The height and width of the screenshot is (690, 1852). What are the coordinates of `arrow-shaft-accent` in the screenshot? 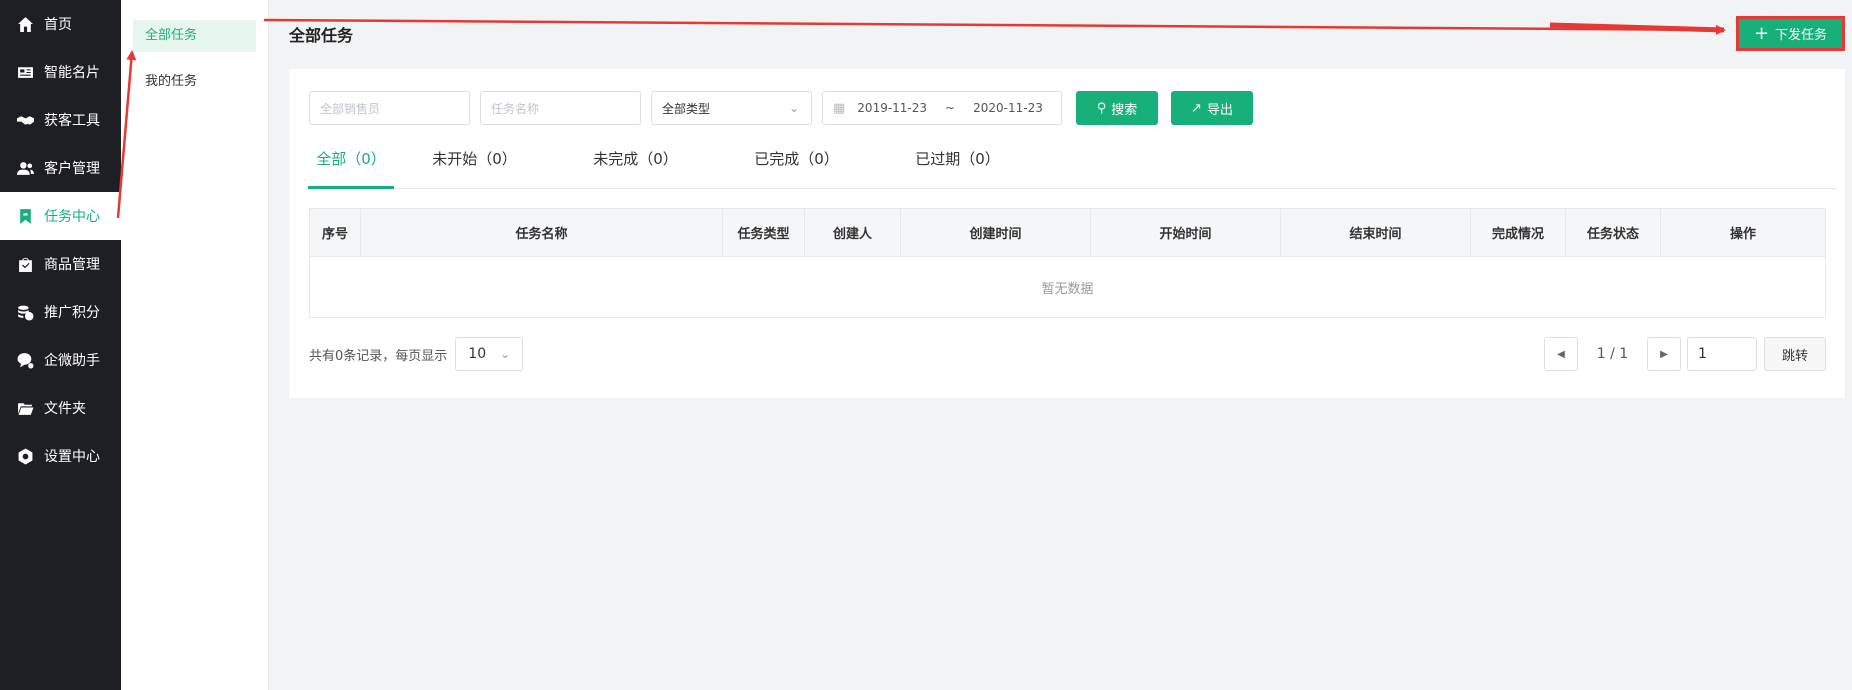 It's located at (1637, 27).